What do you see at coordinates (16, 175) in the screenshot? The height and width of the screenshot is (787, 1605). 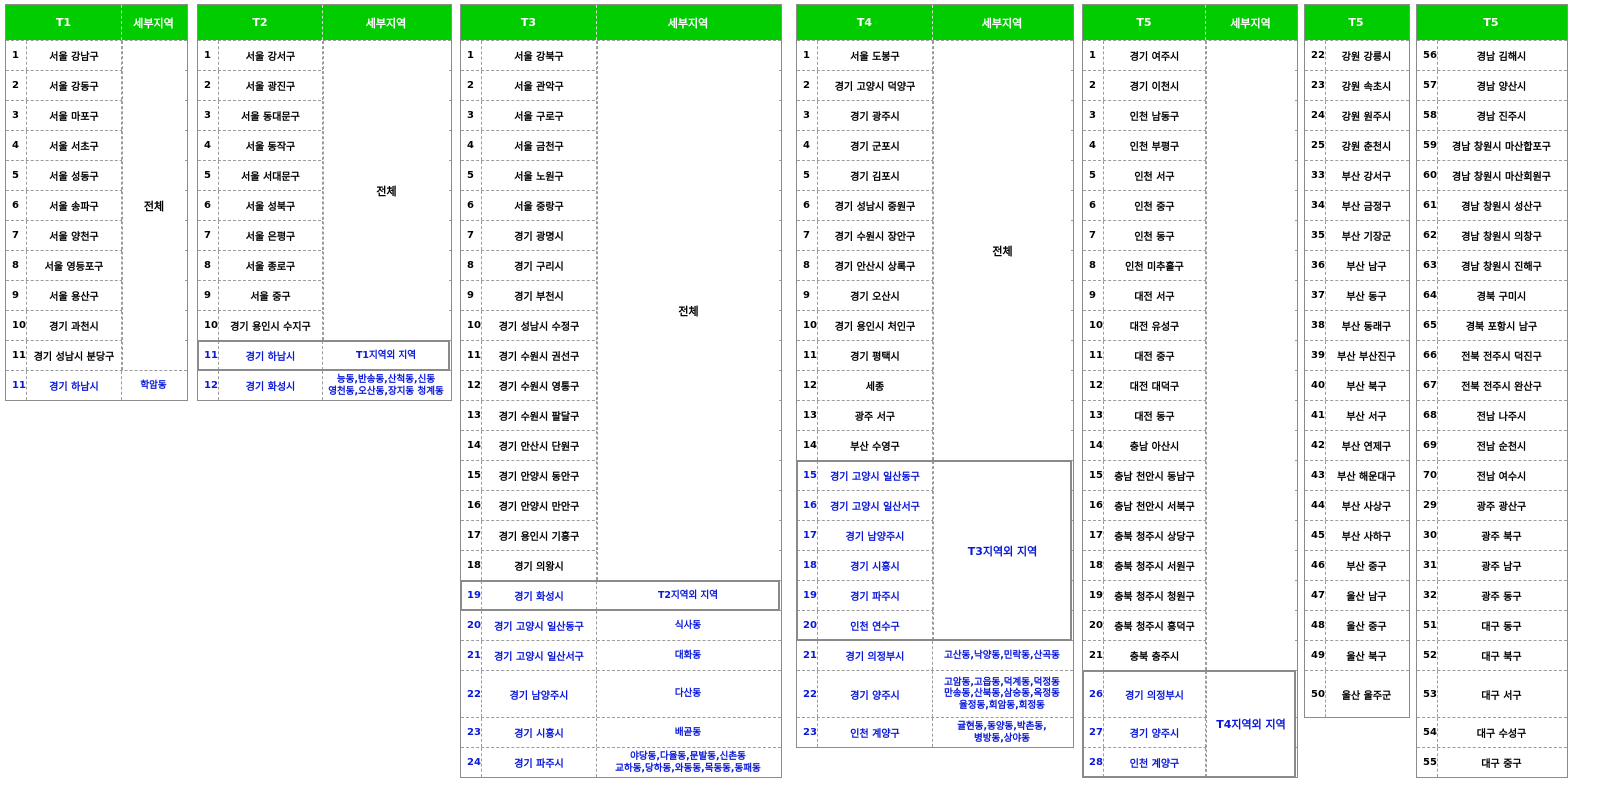 I see `row-number: 5` at bounding box center [16, 175].